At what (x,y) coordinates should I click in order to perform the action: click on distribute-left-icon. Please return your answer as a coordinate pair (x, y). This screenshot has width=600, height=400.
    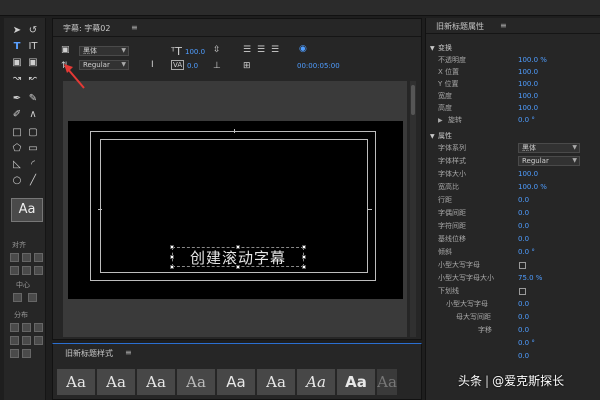
    Looking at the image, I should click on (14, 327).